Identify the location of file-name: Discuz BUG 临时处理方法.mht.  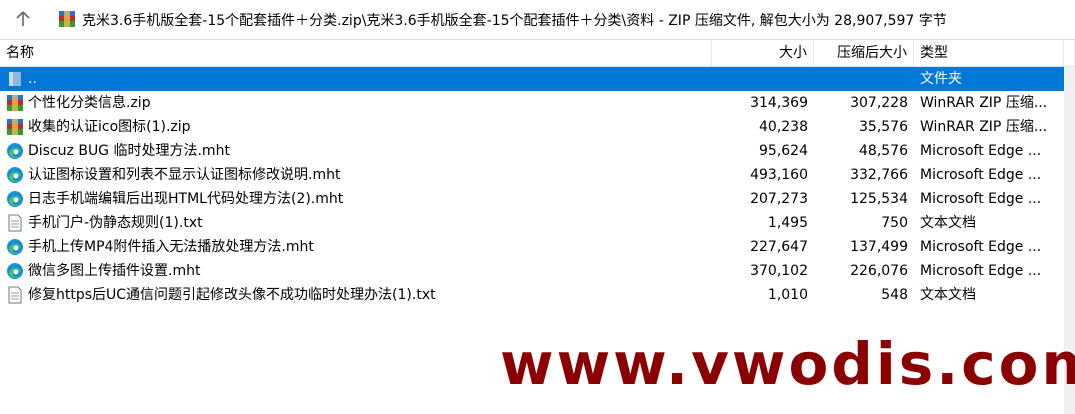
(129, 151).